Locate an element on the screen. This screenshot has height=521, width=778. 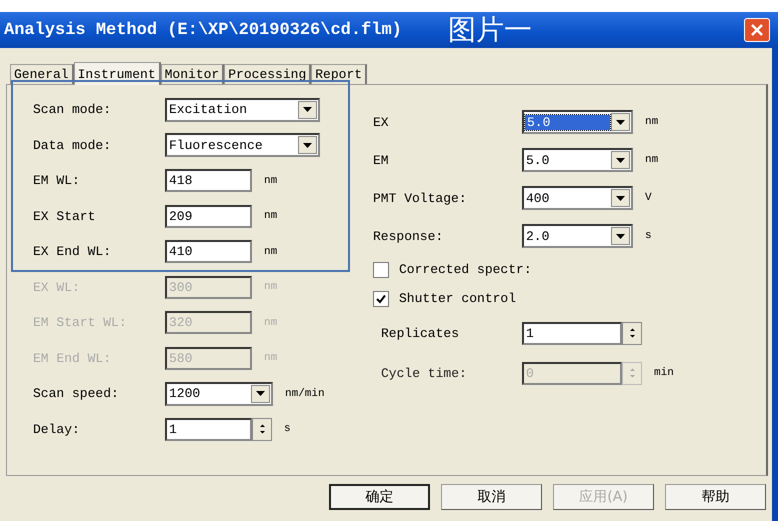
unit-label: nm/min is located at coordinates (305, 394).